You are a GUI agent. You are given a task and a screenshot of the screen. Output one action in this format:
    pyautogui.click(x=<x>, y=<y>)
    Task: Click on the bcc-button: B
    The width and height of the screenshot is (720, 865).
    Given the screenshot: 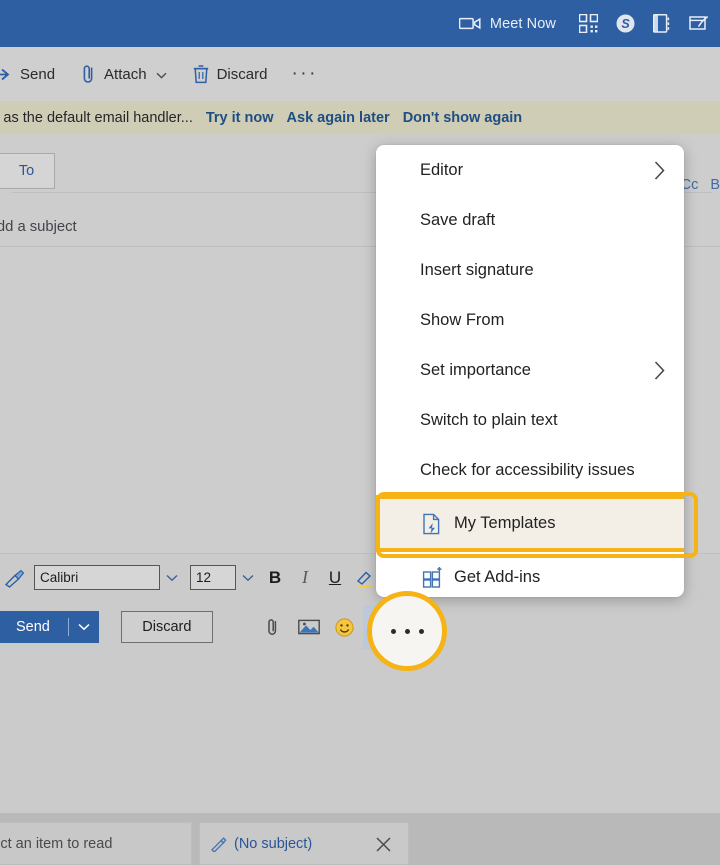 What is the action you would take?
    pyautogui.click(x=715, y=185)
    